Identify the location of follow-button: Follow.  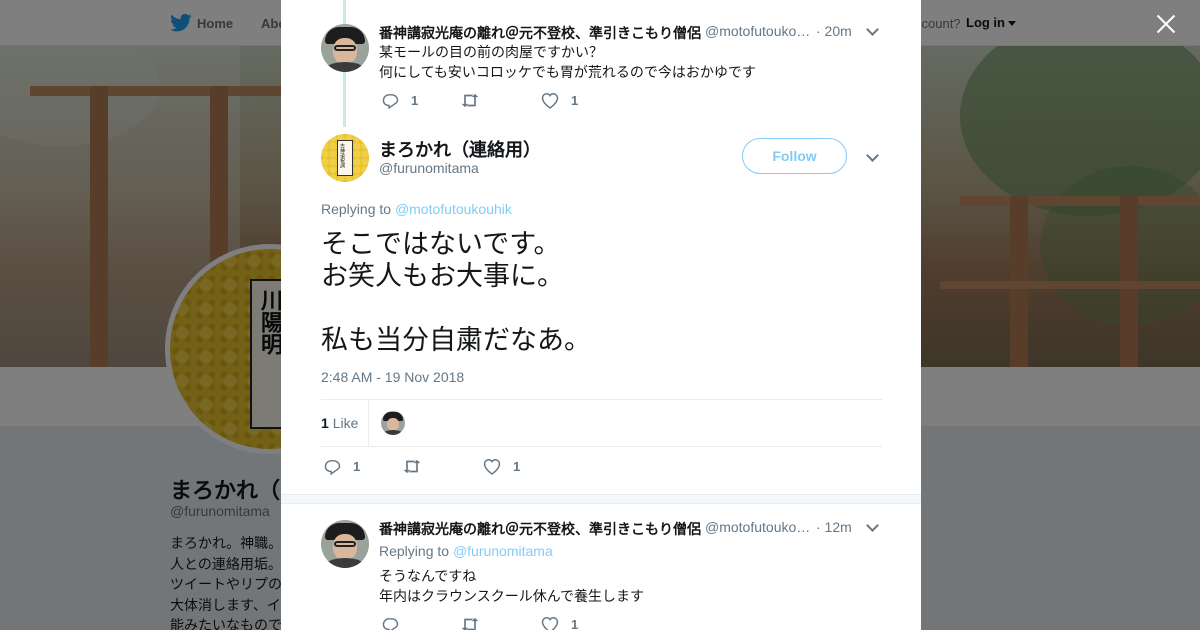
(794, 156).